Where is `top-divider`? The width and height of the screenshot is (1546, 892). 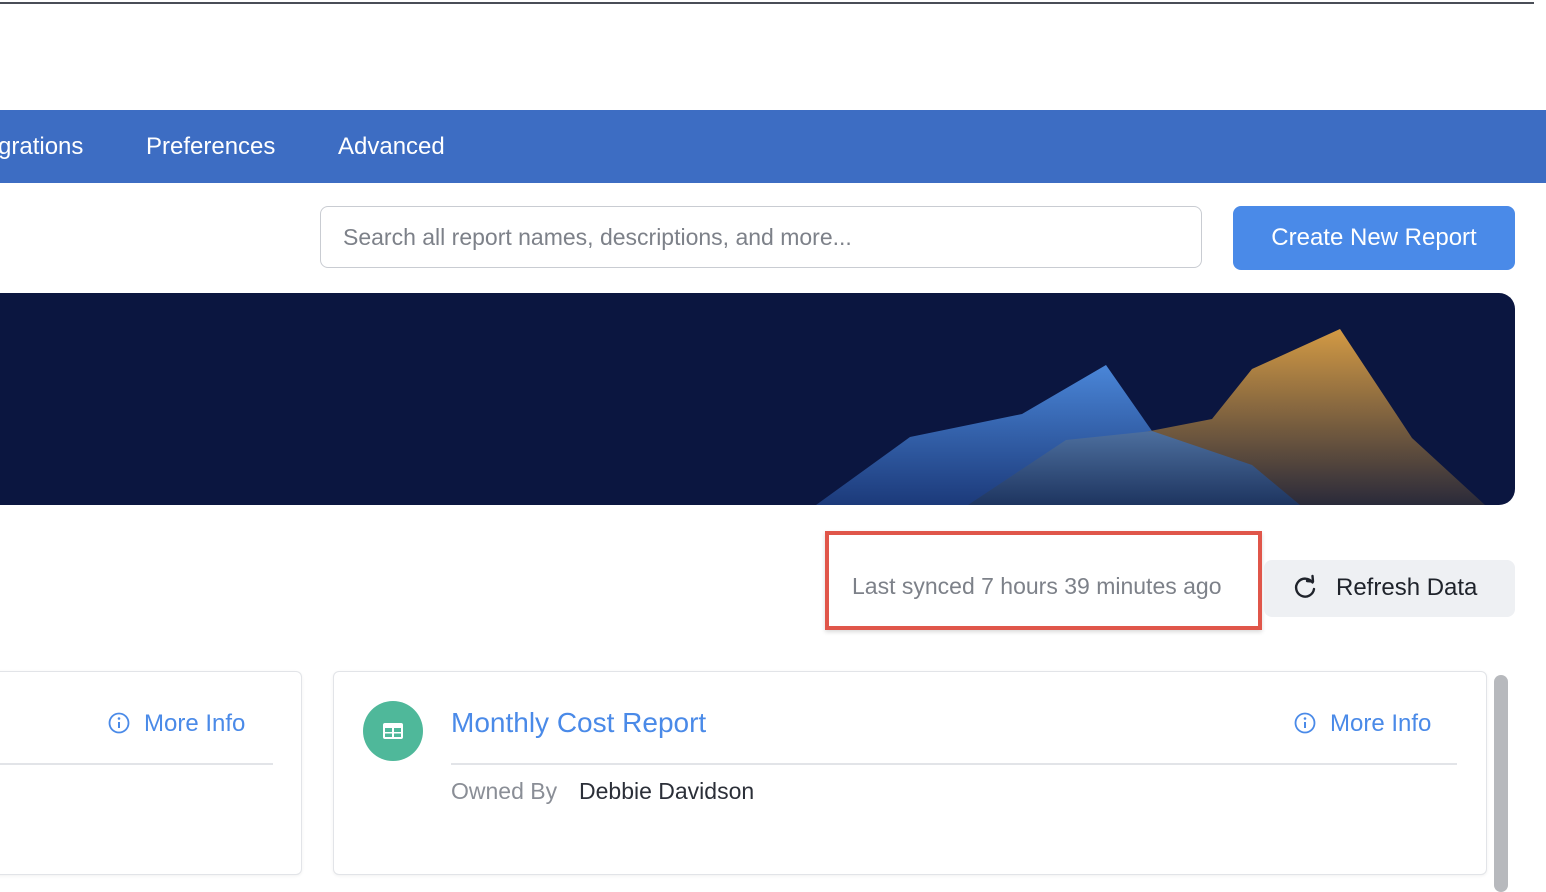 top-divider is located at coordinates (767, 3).